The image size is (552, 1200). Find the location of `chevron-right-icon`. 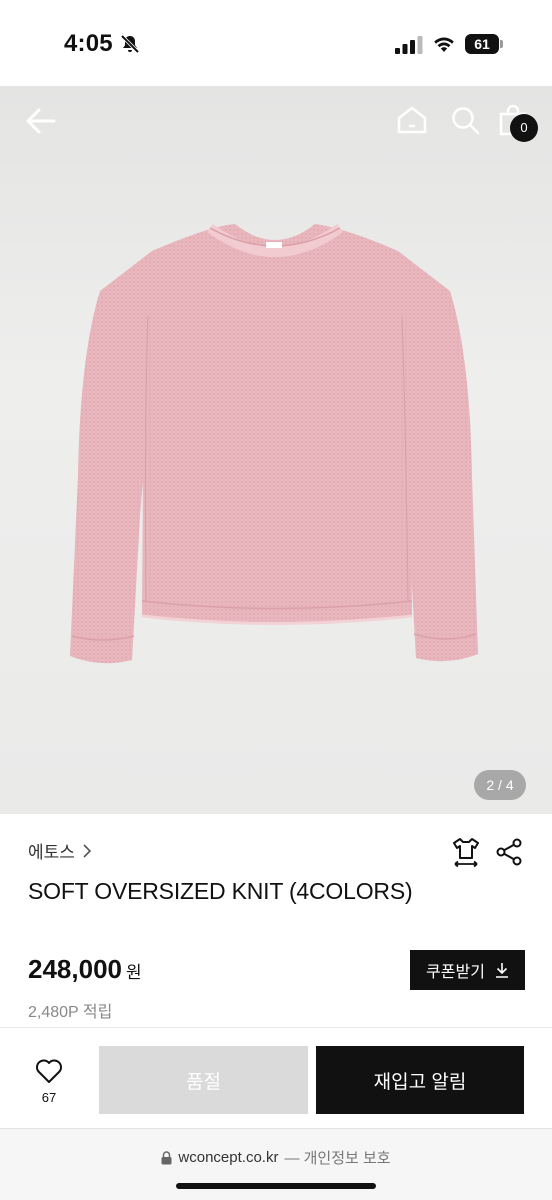

chevron-right-icon is located at coordinates (87, 850).